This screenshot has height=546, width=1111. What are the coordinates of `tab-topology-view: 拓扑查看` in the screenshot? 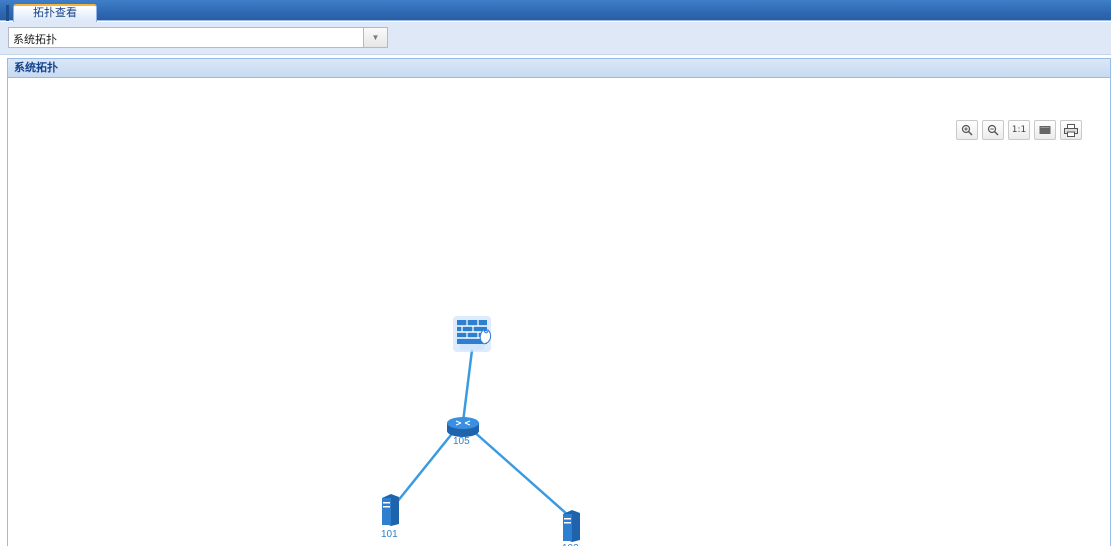 It's located at (55, 13).